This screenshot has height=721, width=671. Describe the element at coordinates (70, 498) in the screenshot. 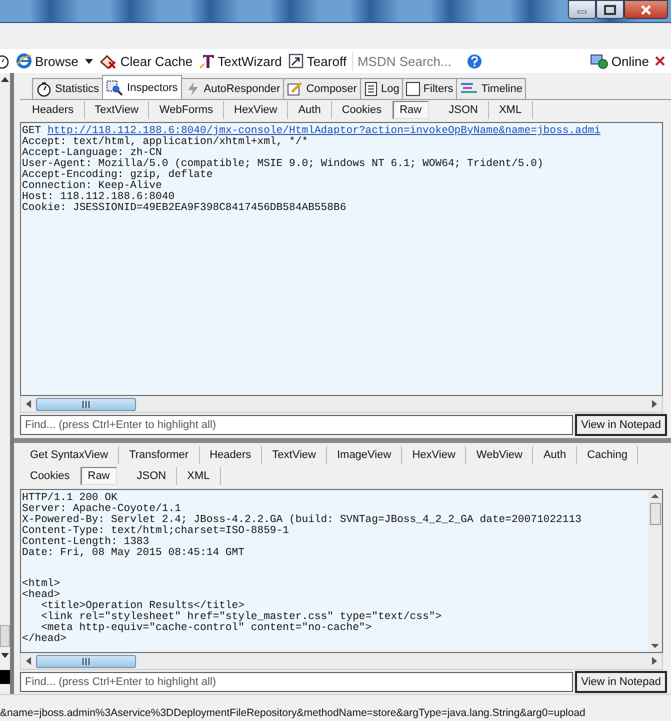

I see `response-header-line: HTTP/1.1 200 OK` at that location.